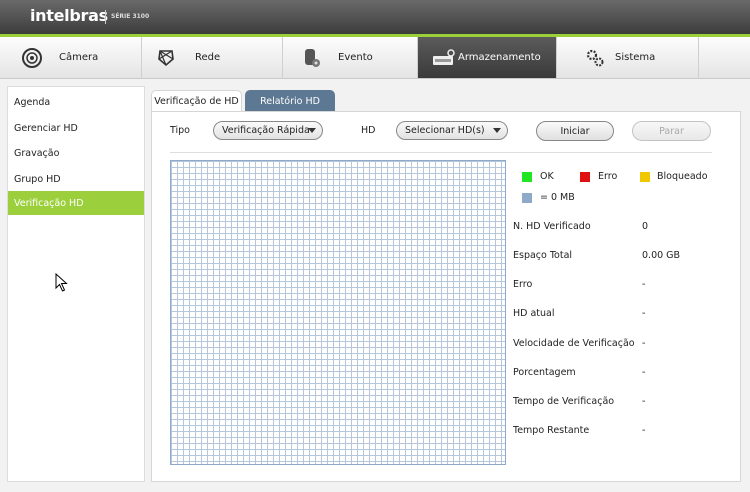 The image size is (750, 492). I want to click on info-label-checked-count: N. HD Verificado, so click(552, 226).